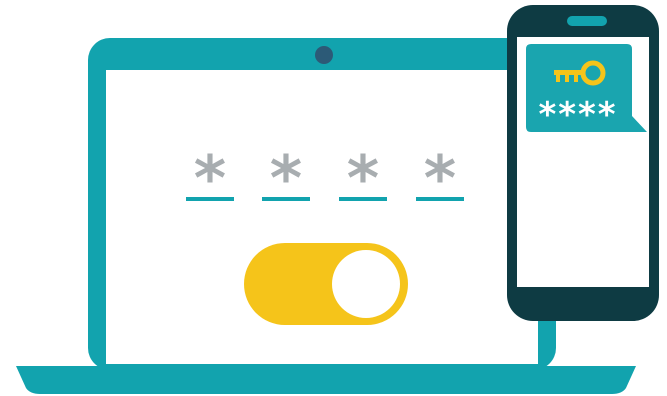 The width and height of the screenshot is (667, 396). I want to click on laptop-base, so click(326, 380).